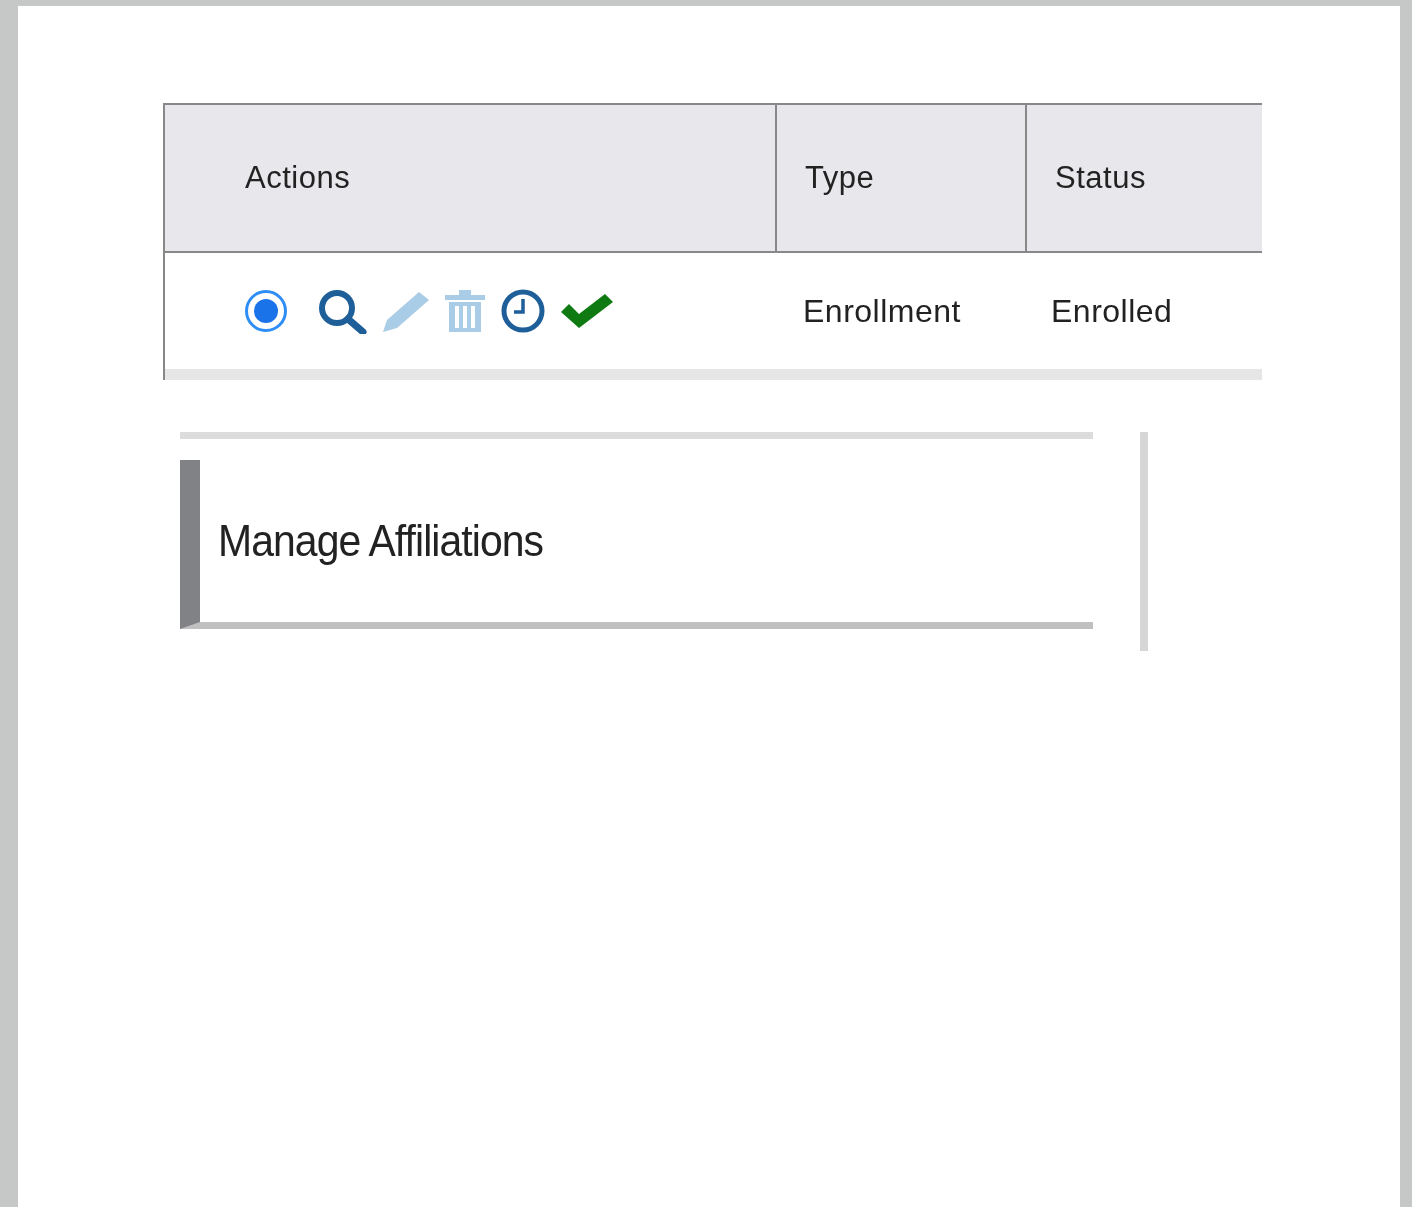  Describe the element at coordinates (470, 179) in the screenshot. I see `column-header: Actions` at that location.